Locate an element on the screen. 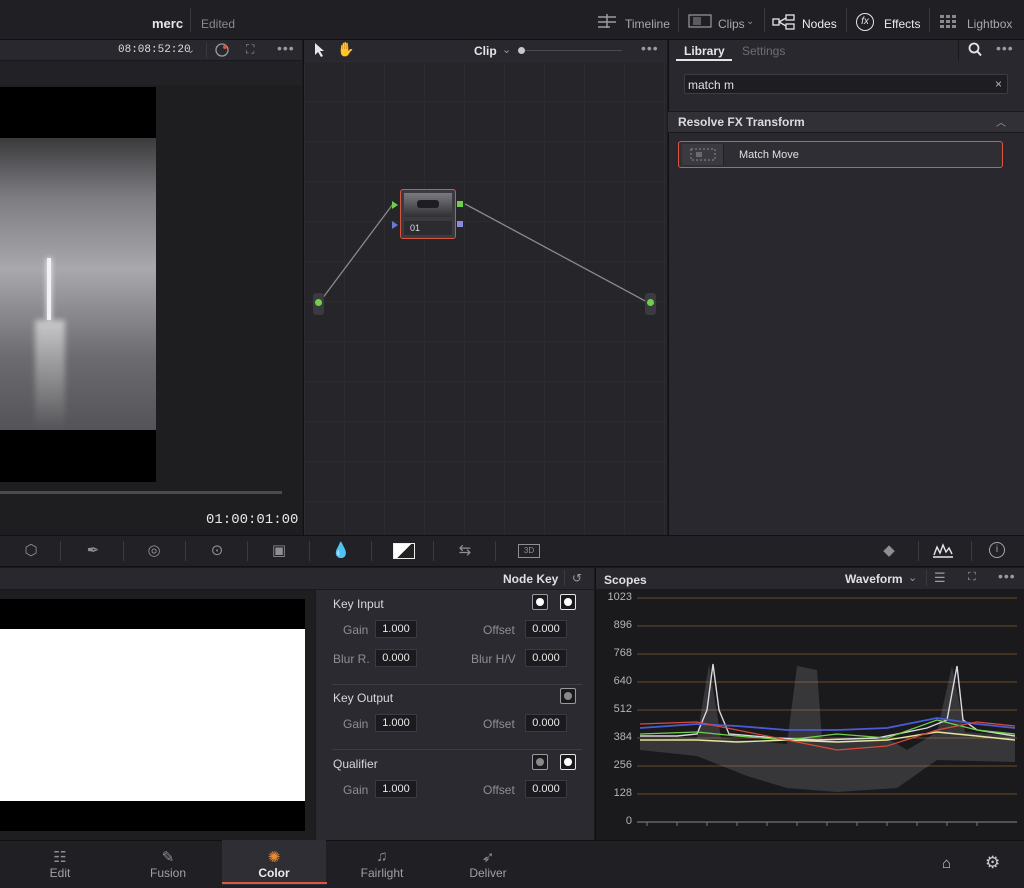 Image resolution: width=1024 pixels, height=888 pixels. home-icon: ⌂ is located at coordinates (946, 863).